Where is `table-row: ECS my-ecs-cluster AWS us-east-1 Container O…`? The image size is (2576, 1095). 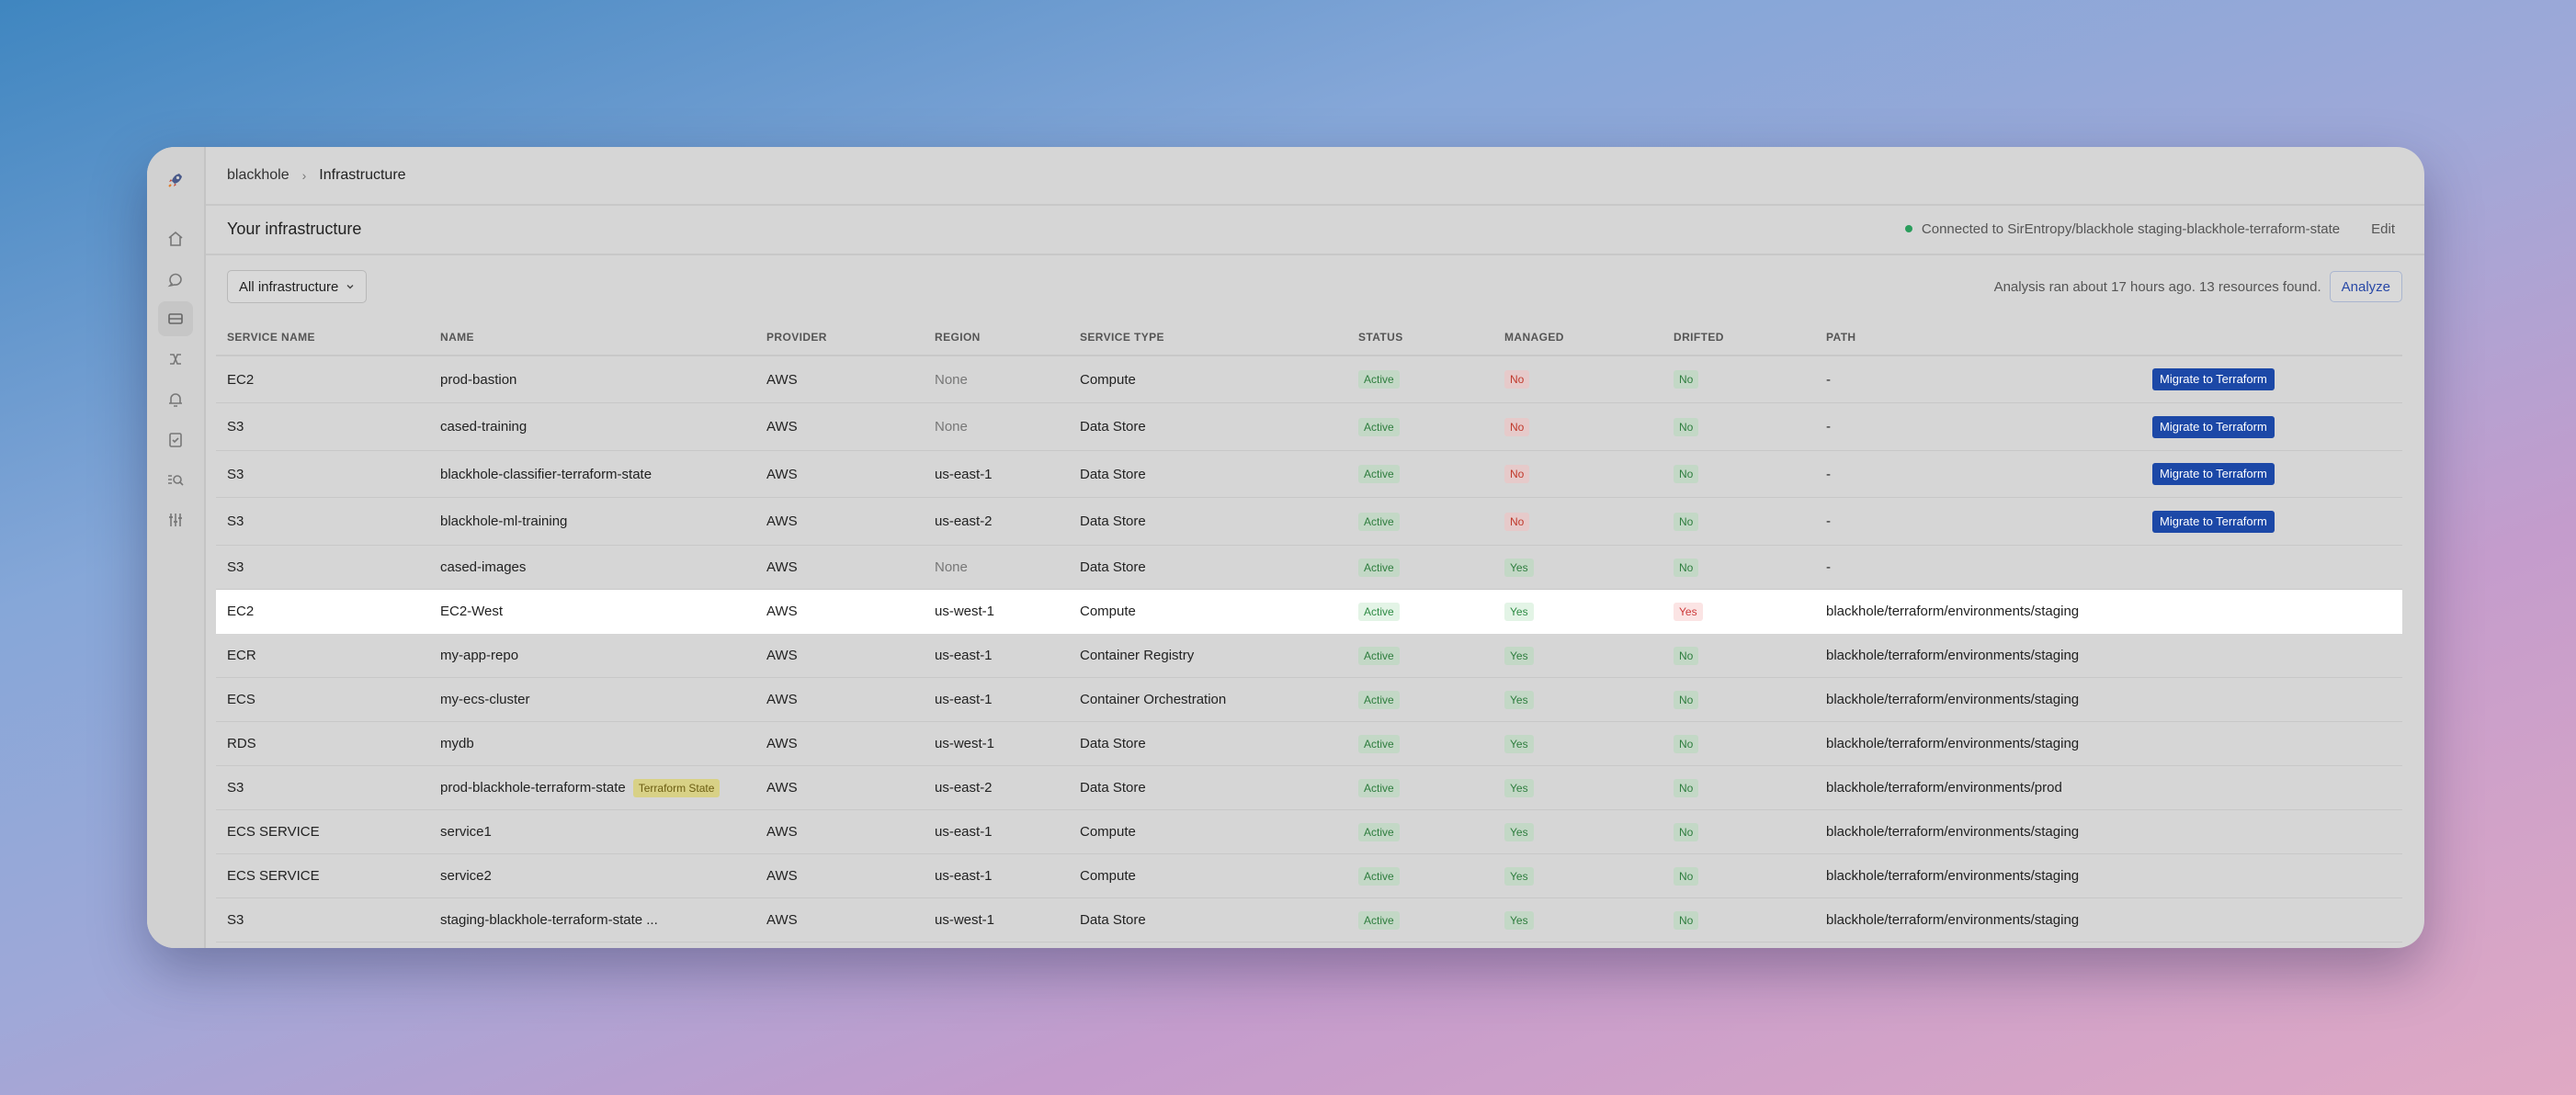
table-row: ECS my-ecs-cluster AWS us-east-1 Container O… is located at coordinates (1309, 700).